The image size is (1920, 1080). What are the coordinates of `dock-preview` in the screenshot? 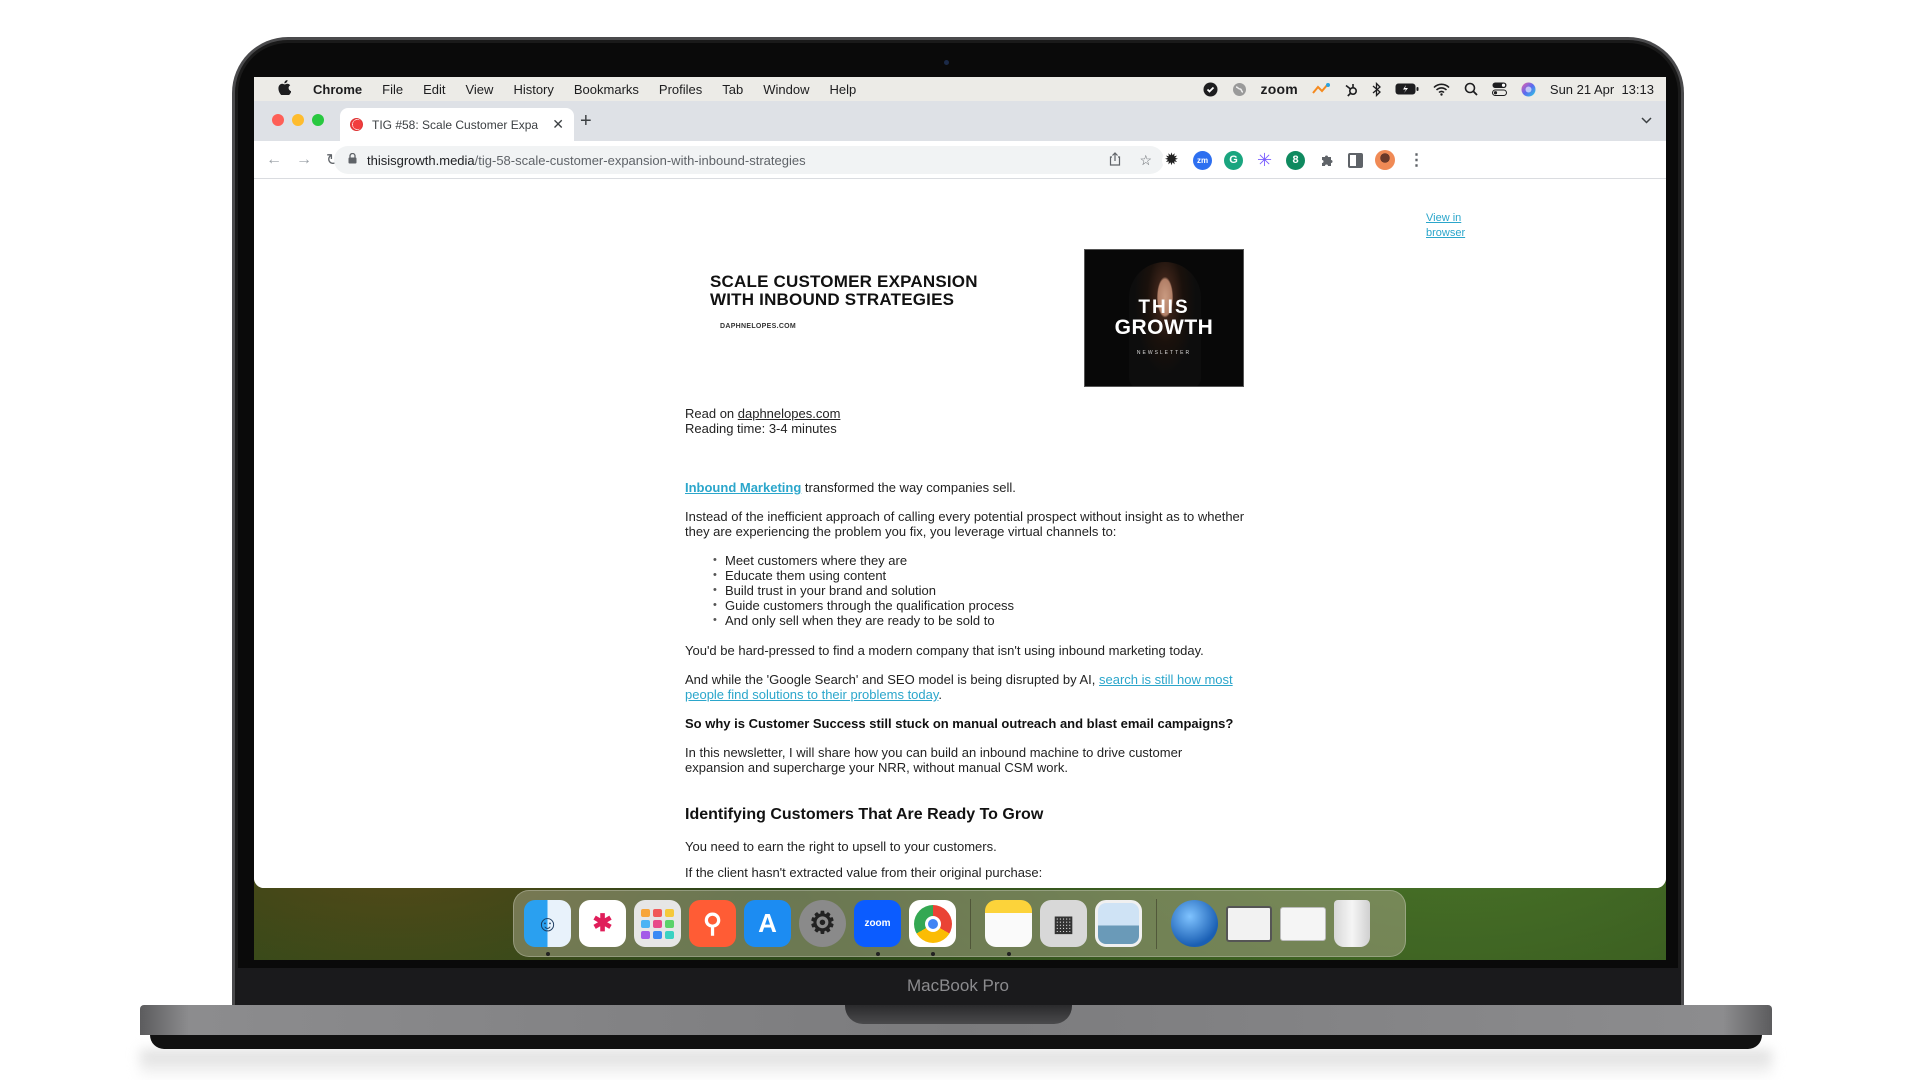 It's located at (1118, 923).